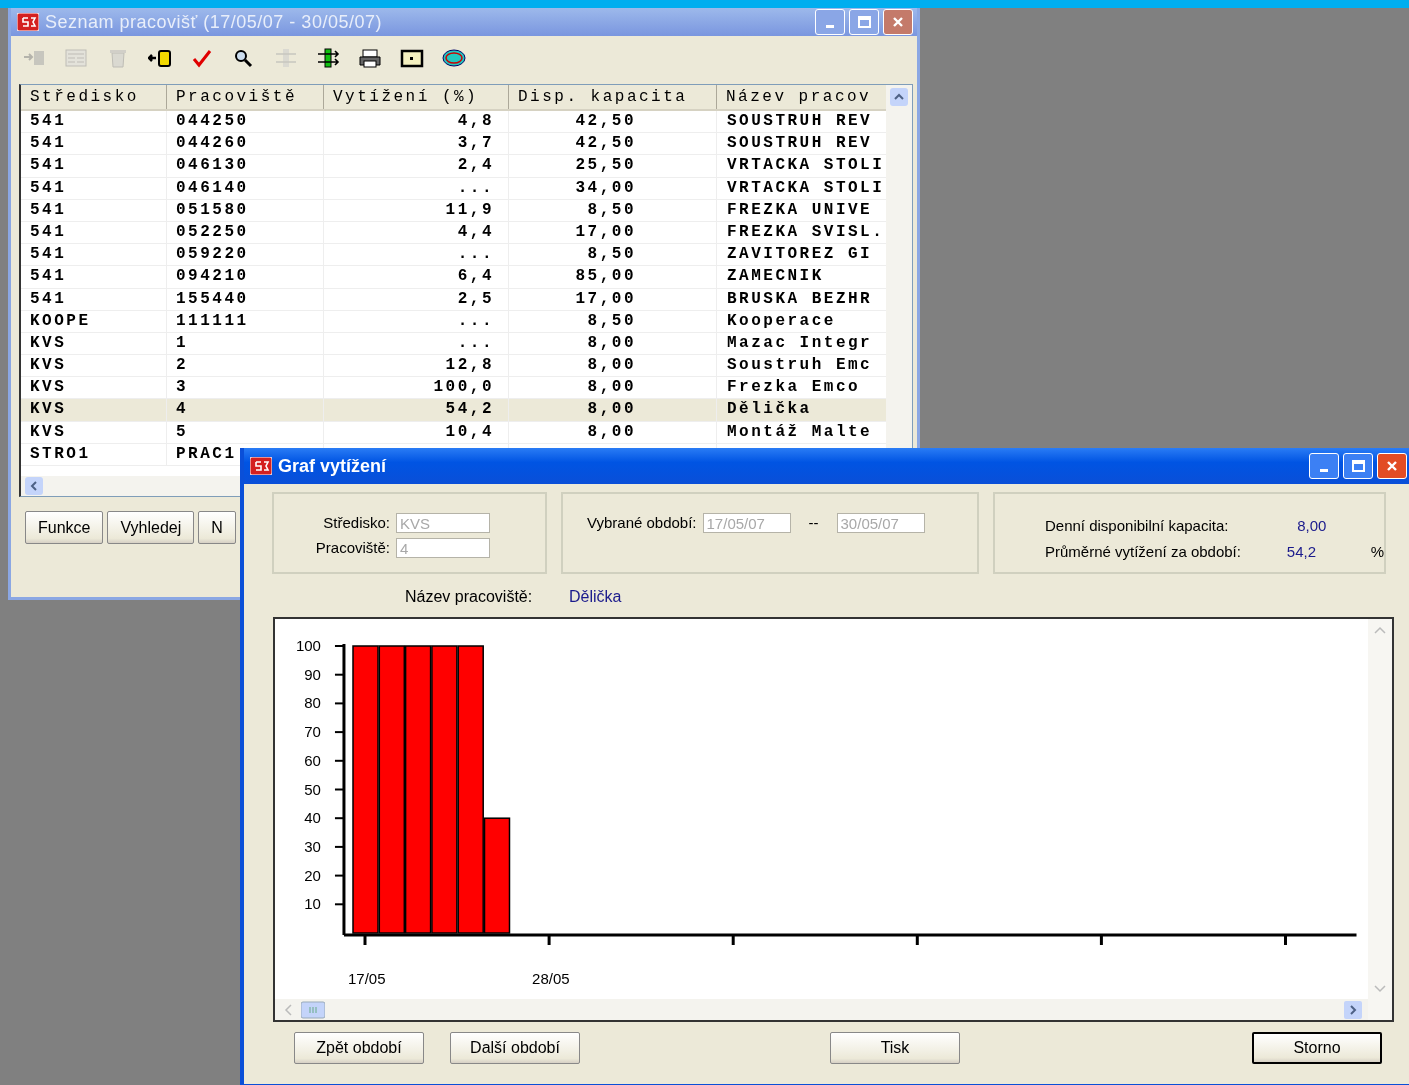 The image size is (1409, 1085). What do you see at coordinates (806, 232) in the screenshot?
I see `table-cell-text: FREZKA SVISL.` at bounding box center [806, 232].